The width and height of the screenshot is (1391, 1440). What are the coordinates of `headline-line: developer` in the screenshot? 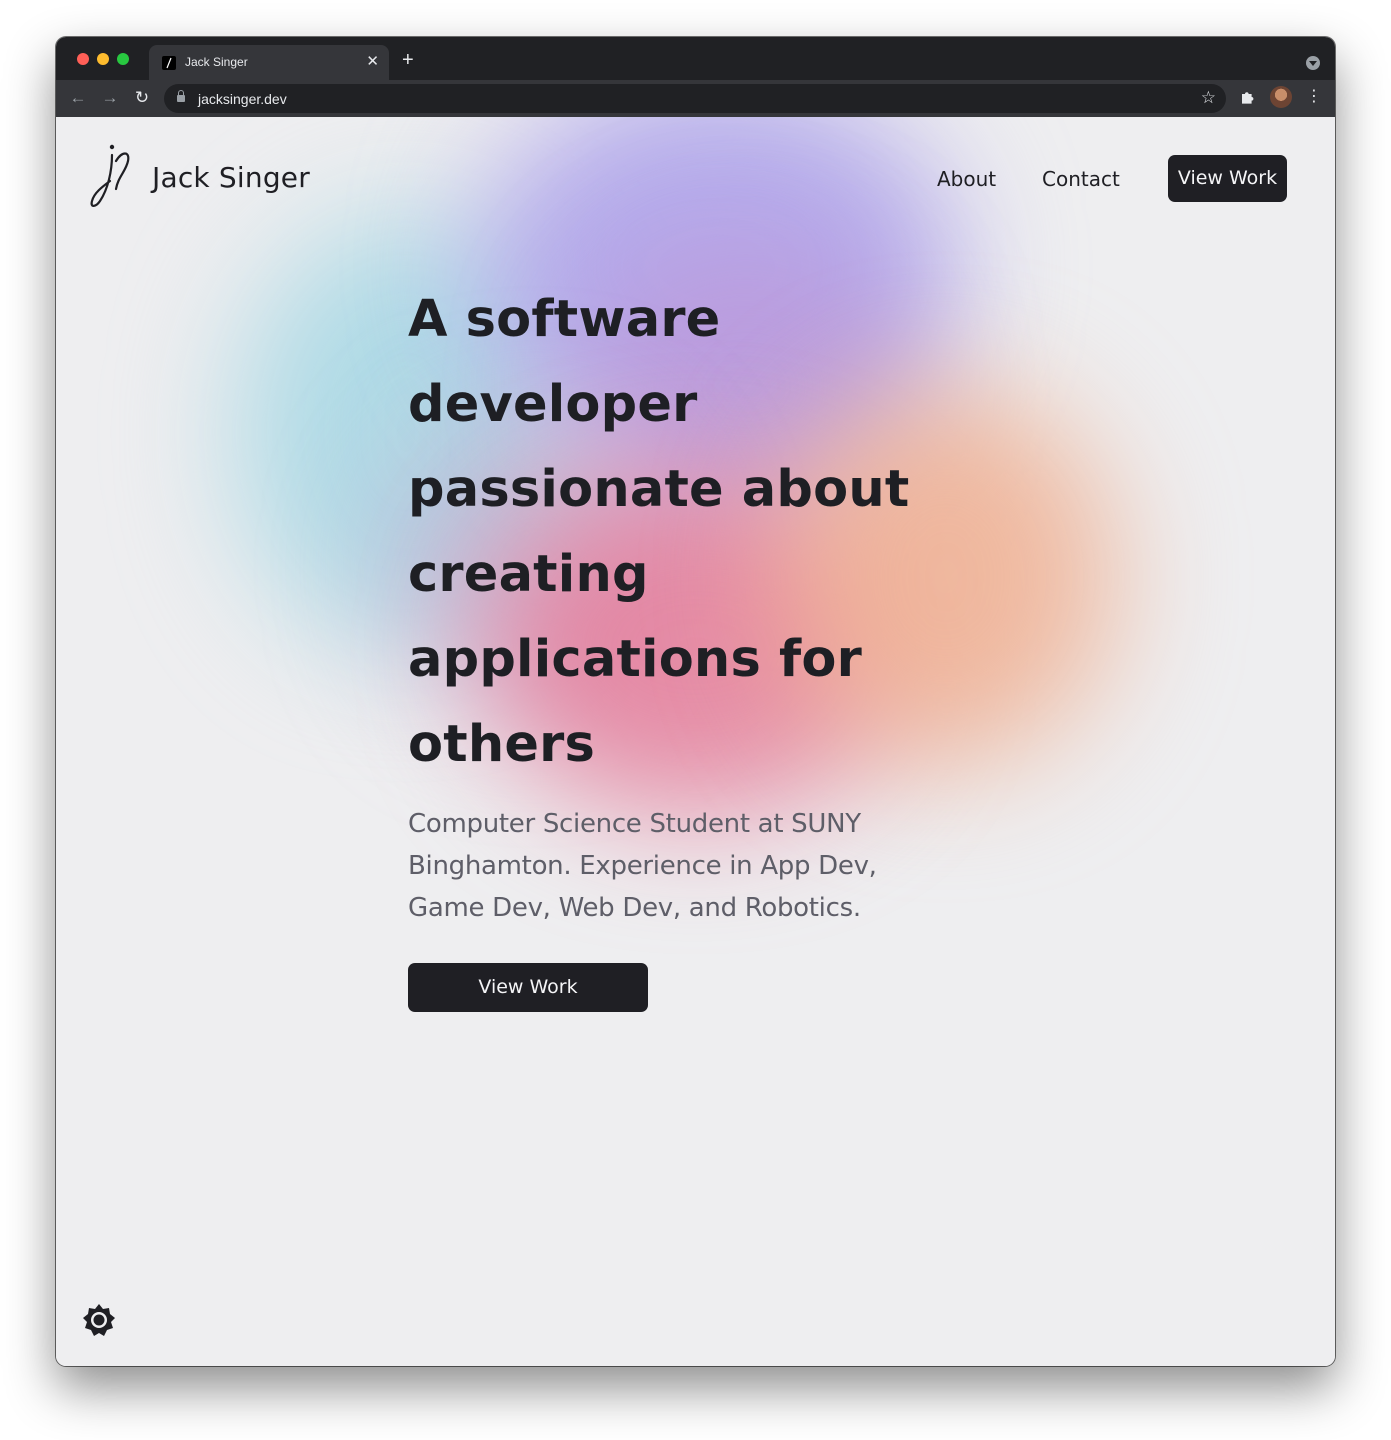 It's located at (553, 404).